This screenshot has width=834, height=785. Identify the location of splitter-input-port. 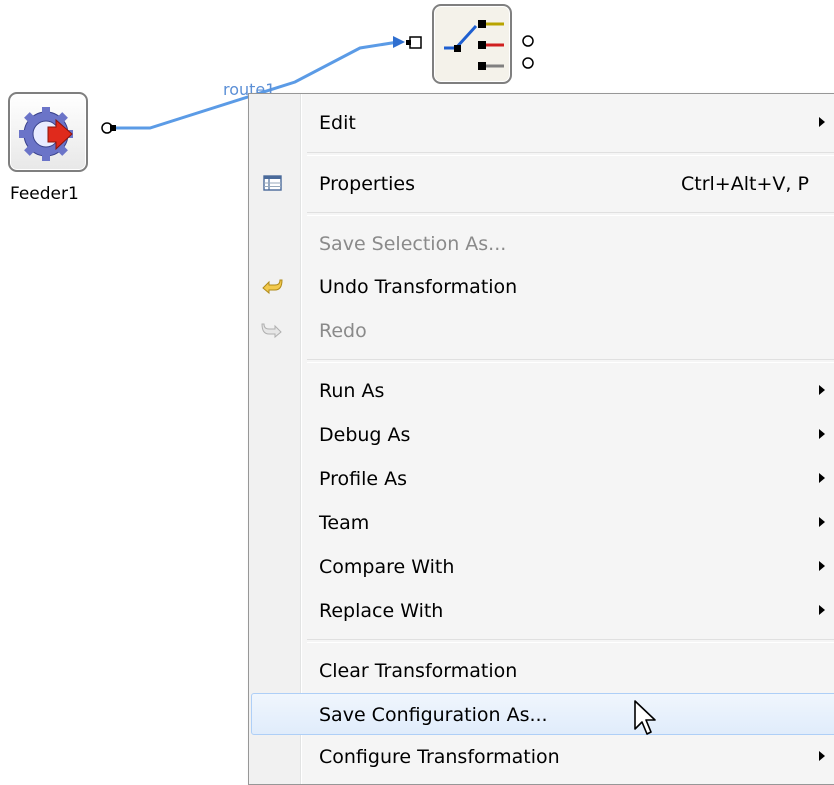
(415, 42).